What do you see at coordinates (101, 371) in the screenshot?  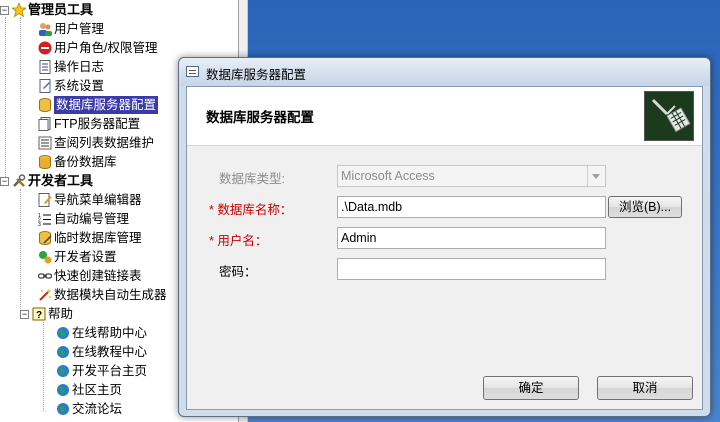 I see `tree-item-dev-platform-home: 开发平台主页` at bounding box center [101, 371].